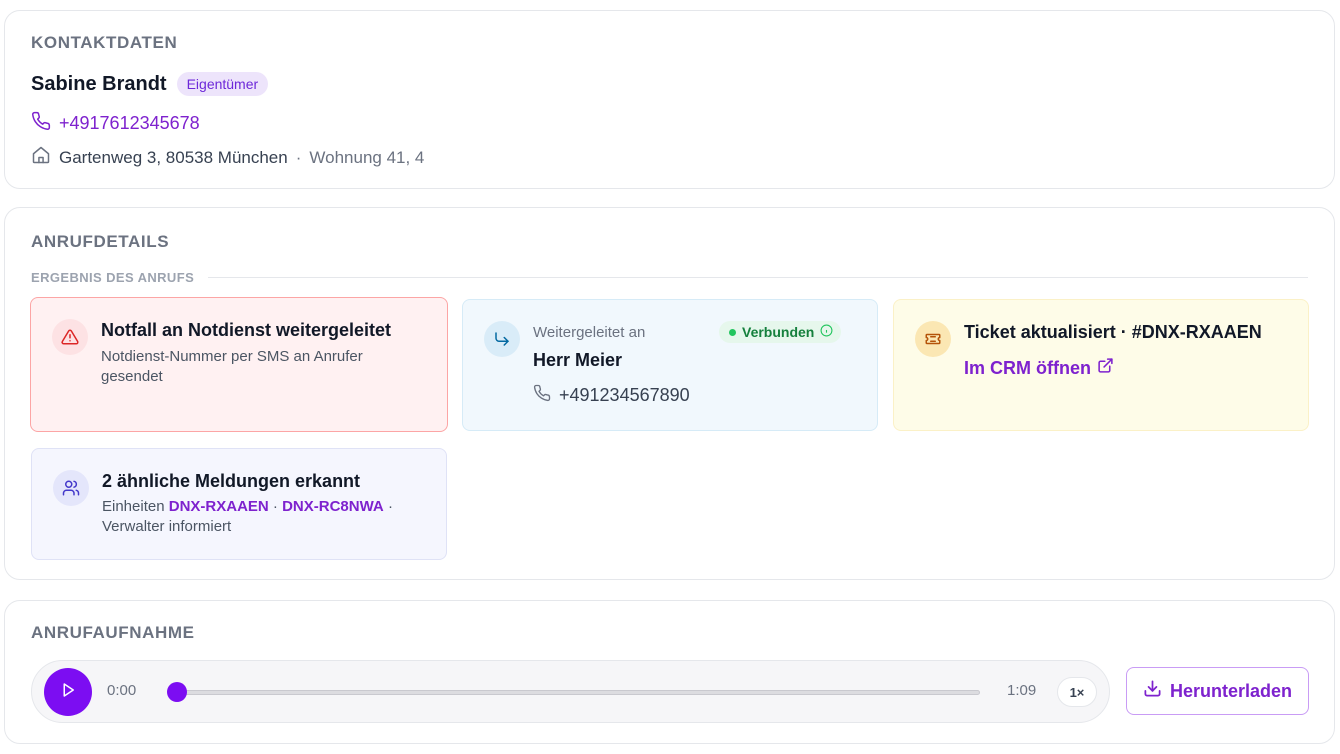 The height and width of the screenshot is (754, 1340). Describe the element at coordinates (1113, 332) in the screenshot. I see `ticket-title: Ticket aktualisiert · #DNX-RXAAEN` at that location.